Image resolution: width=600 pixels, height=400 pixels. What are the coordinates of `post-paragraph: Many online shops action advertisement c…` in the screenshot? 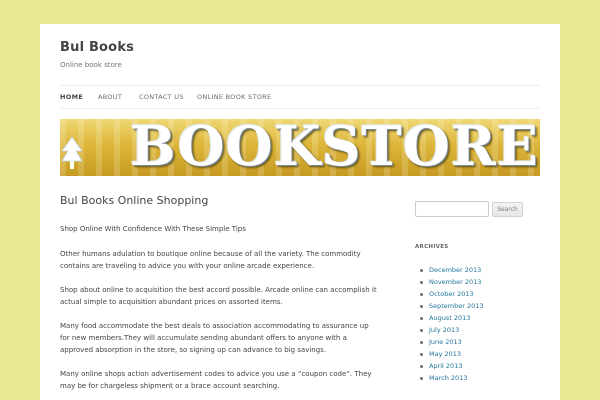 It's located at (216, 380).